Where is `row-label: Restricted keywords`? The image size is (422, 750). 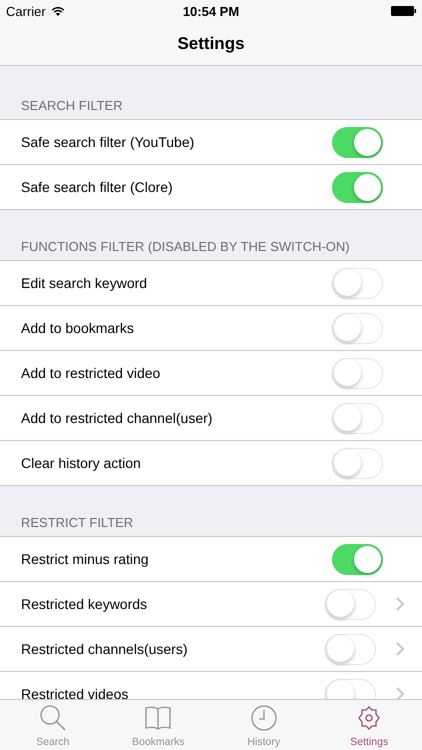 row-label: Restricted keywords is located at coordinates (84, 604).